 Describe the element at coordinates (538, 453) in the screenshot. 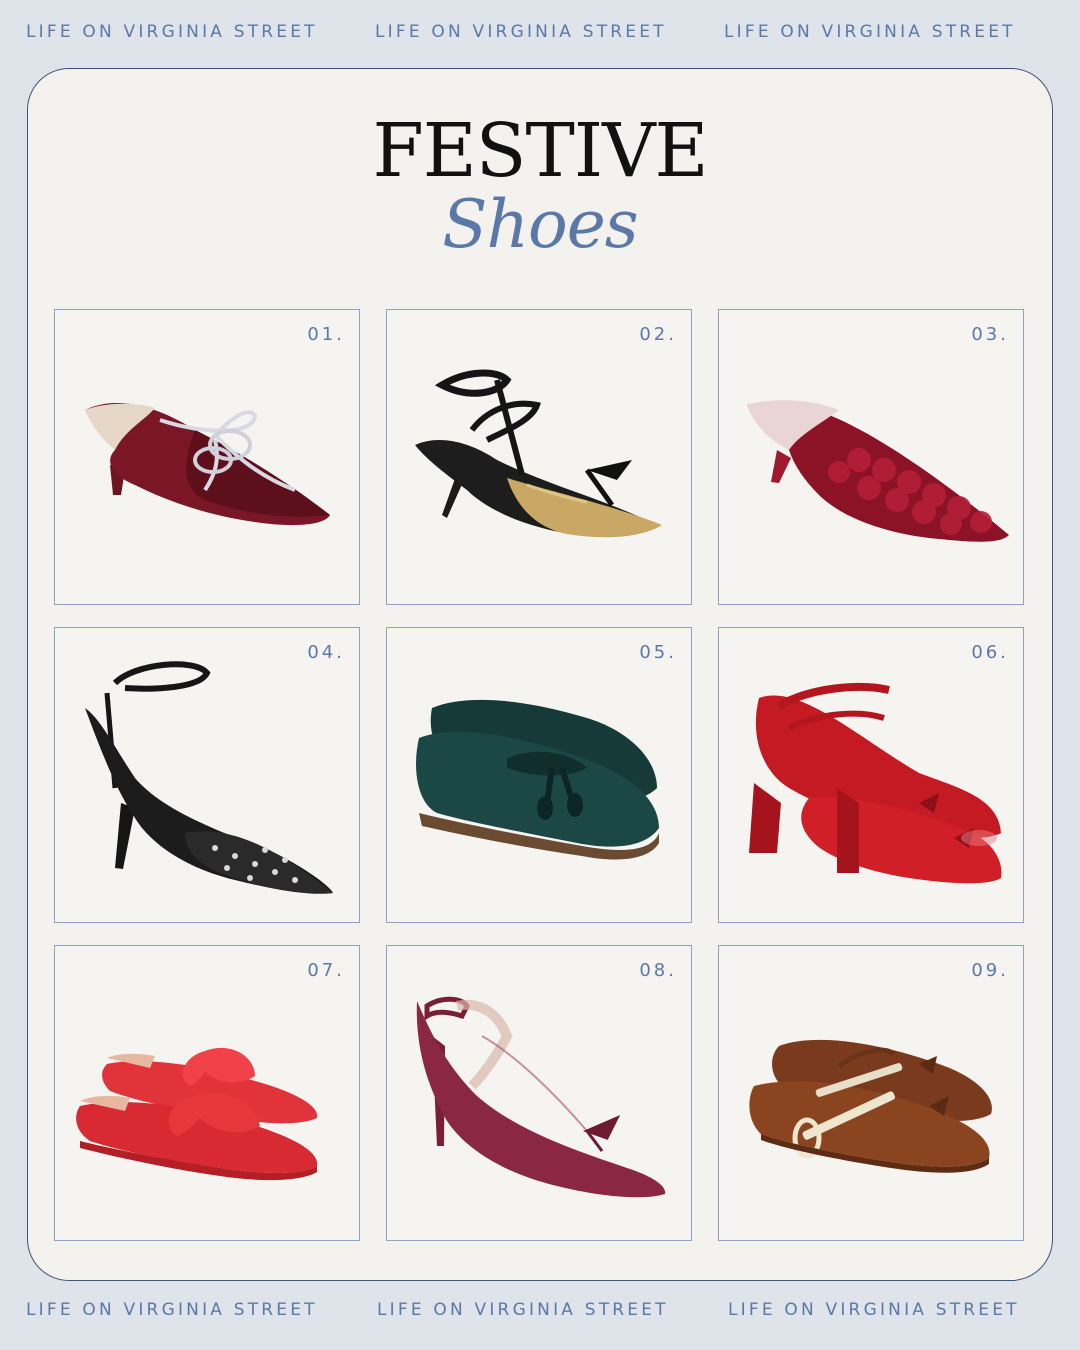

I see `gold-glitter-pump-image` at that location.